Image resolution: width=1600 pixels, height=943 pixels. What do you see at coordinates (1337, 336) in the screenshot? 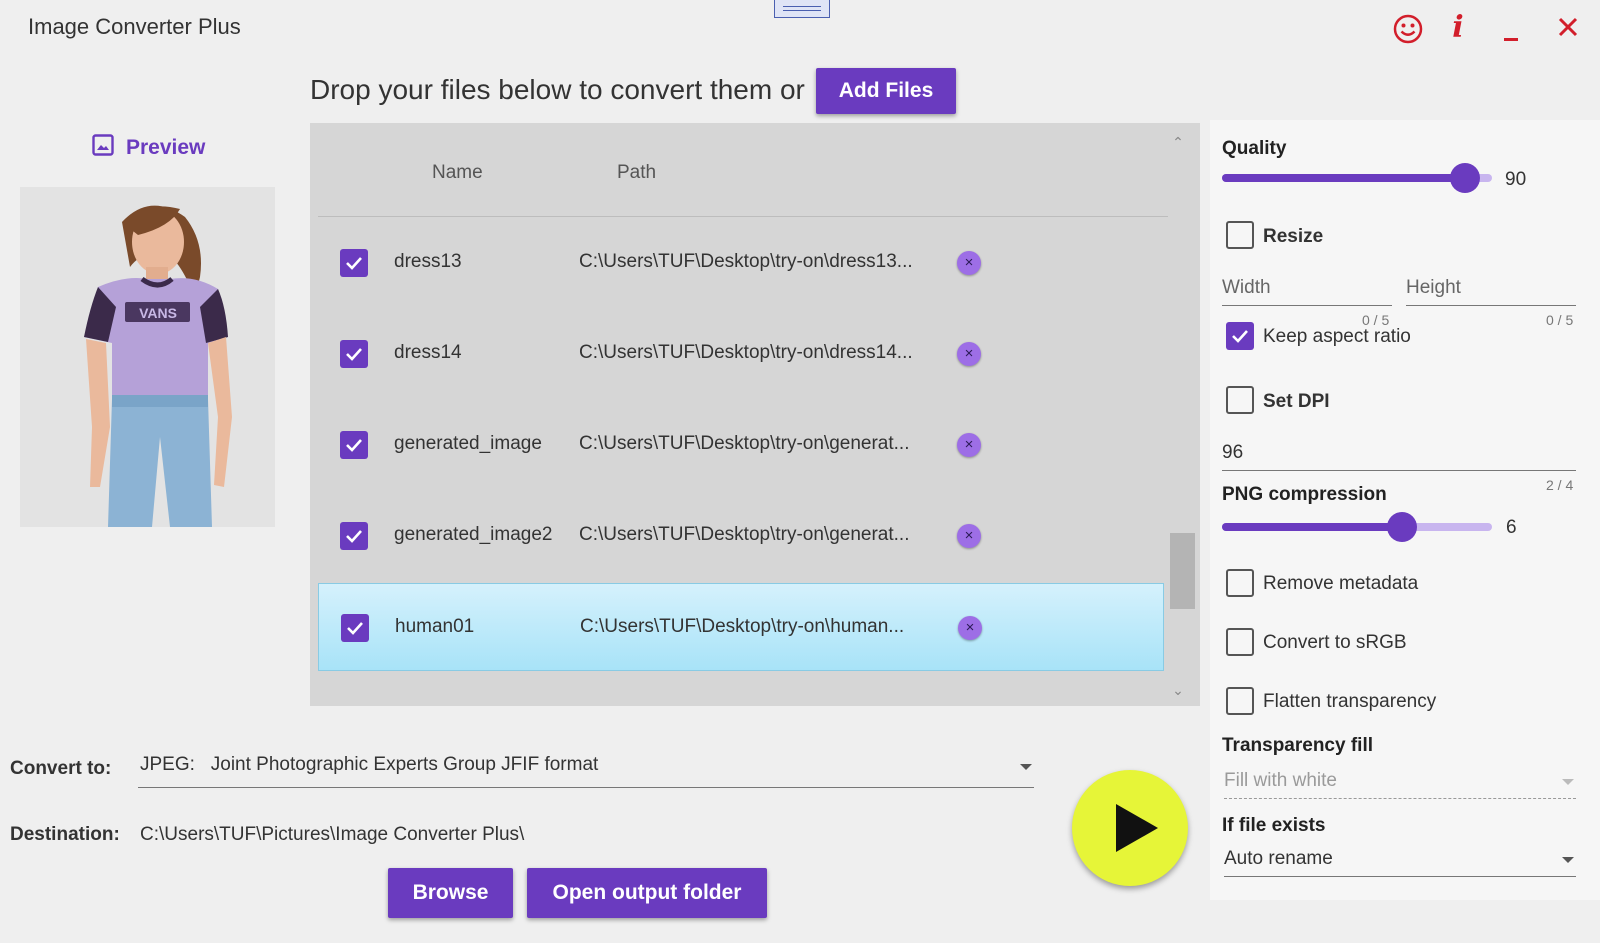
I see `keep-aspect-label: Keep aspect ratio` at bounding box center [1337, 336].